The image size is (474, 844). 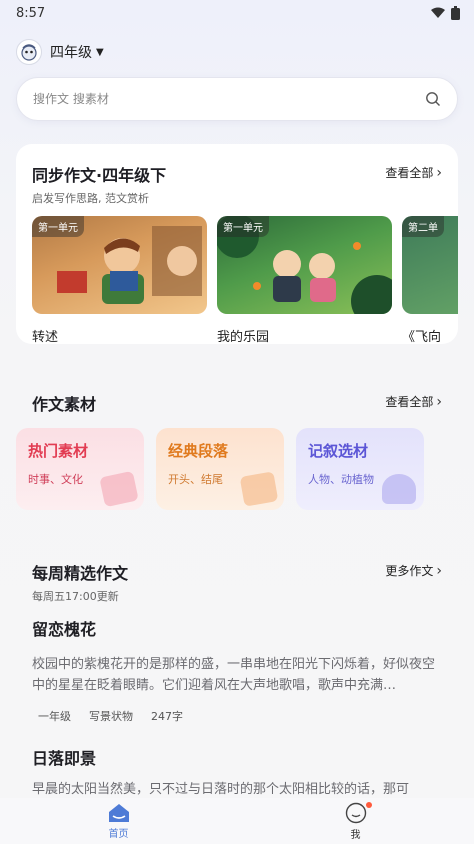 I want to click on essay-item: 日落即景 早晨的太阳当然美，只不过与日落时的那个太阳相比较的话，那可, so click(x=242, y=772).